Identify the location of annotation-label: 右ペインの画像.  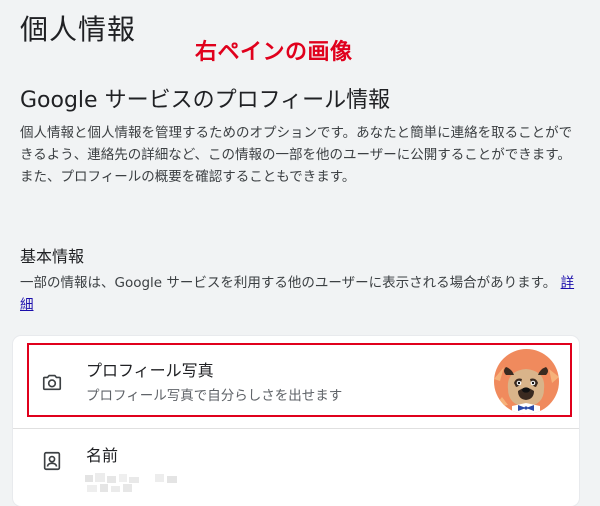
(274, 52).